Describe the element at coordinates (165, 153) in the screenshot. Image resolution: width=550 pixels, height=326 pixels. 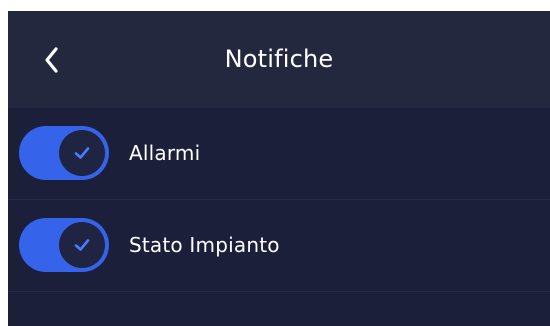
I see `setting-label: Allarmi` at that location.